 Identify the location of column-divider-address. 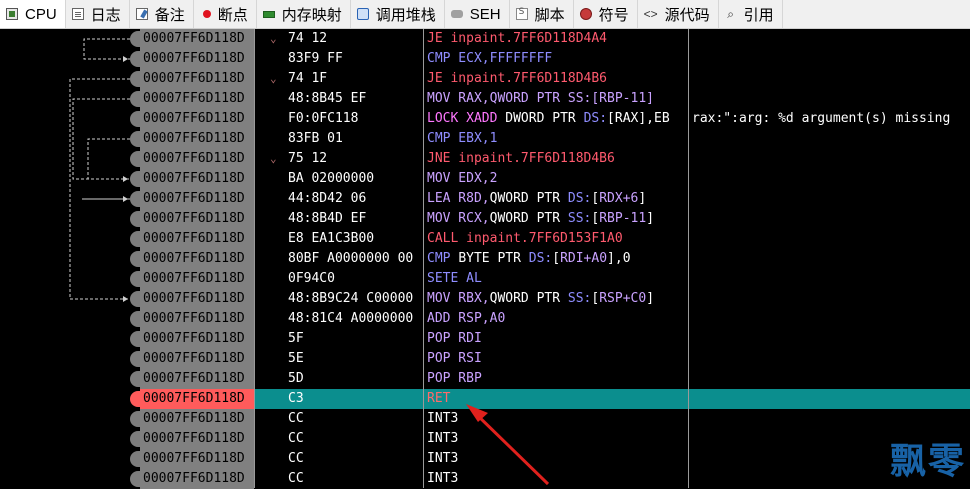
(254, 258).